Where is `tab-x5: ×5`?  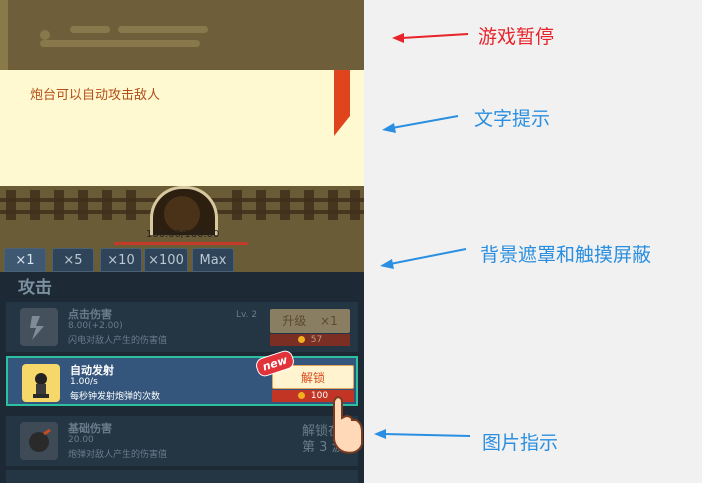 tab-x5: ×5 is located at coordinates (73, 260).